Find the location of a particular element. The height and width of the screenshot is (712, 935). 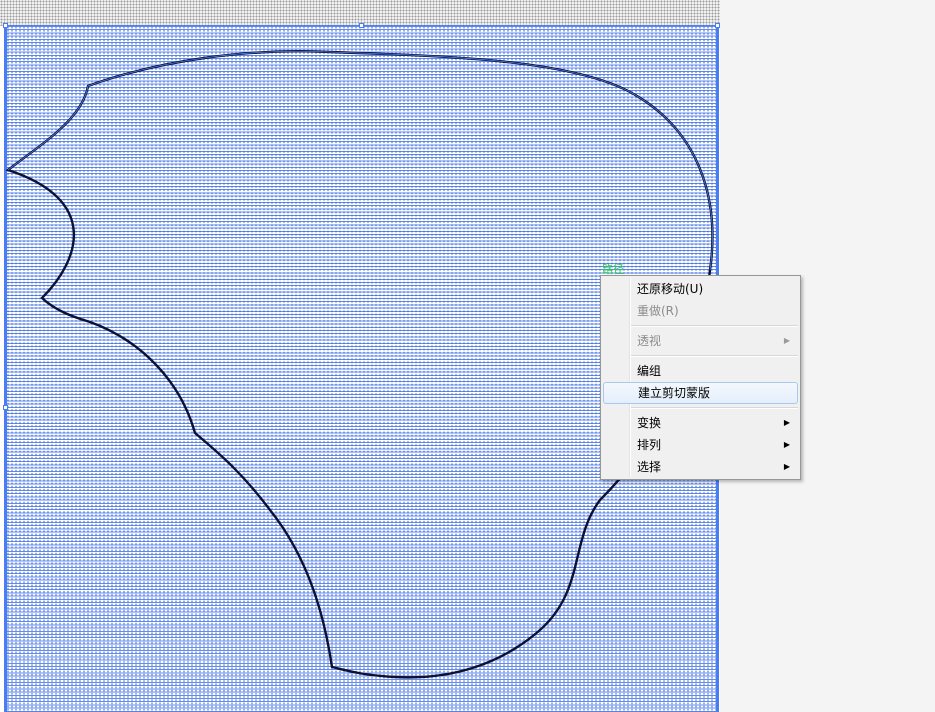

menu-item-group: 编组 is located at coordinates (700, 371).